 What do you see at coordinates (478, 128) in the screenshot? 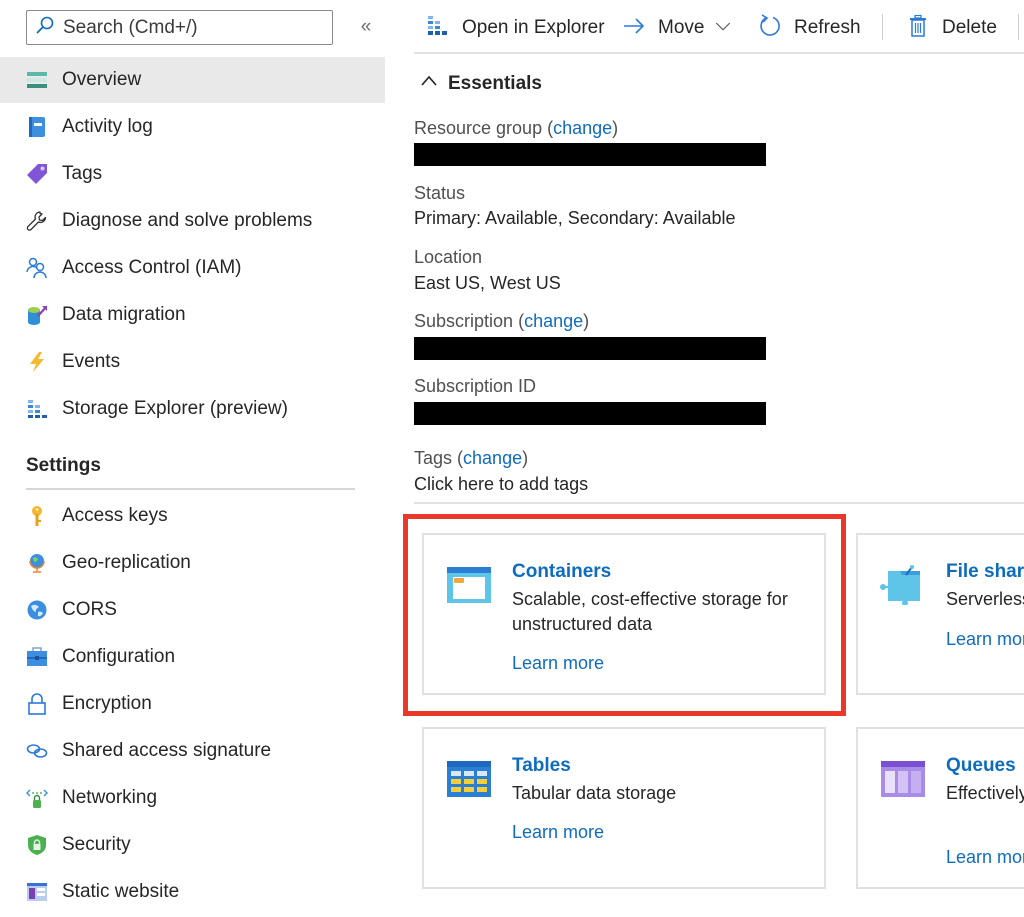
I see `resource-group-label-text: Resource group` at bounding box center [478, 128].